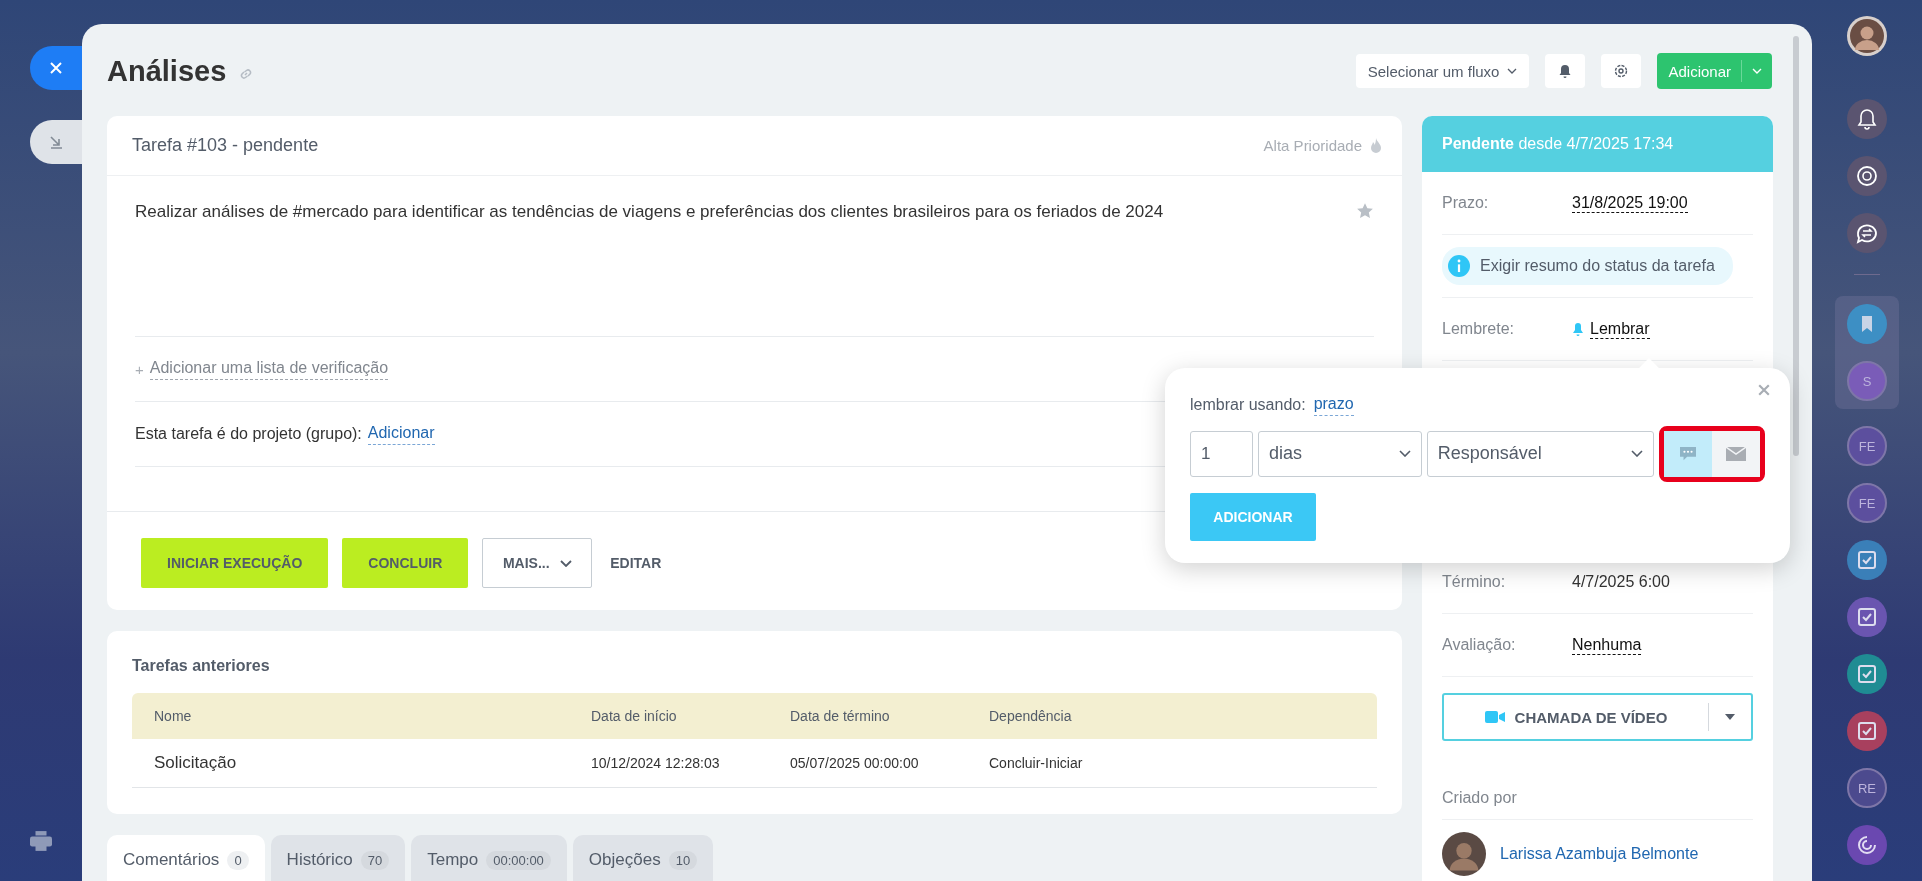  I want to click on arrow-down-right-icon, so click(56, 142).